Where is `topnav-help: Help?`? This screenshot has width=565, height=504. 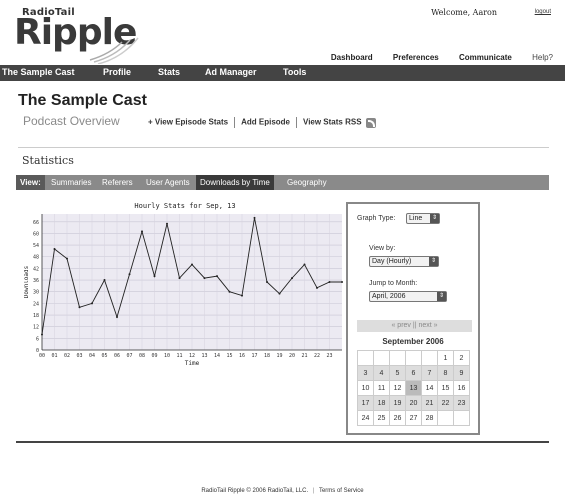 topnav-help: Help? is located at coordinates (542, 57).